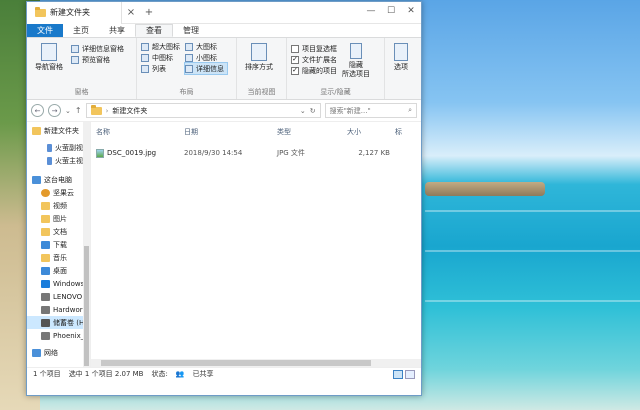 The height and width of the screenshot is (410, 640). Describe the element at coordinates (81, 92) in the screenshot. I see `panes-group-label: 窗格` at that location.